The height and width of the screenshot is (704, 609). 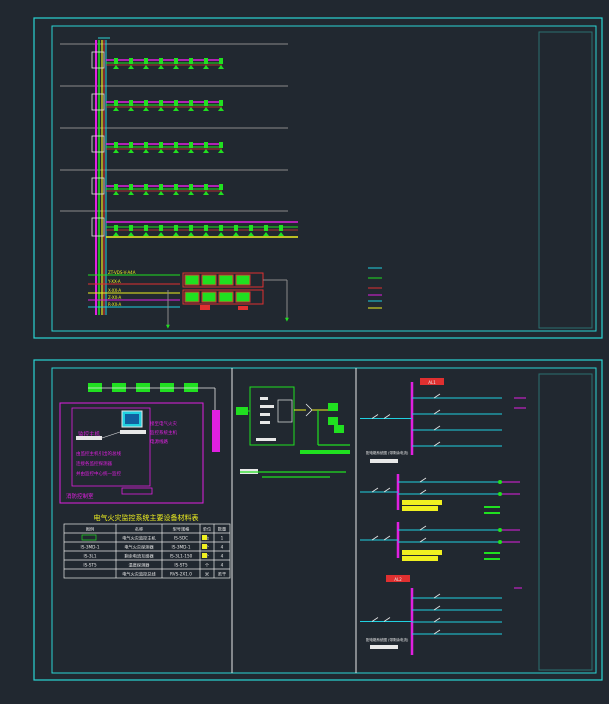 I want to click on table-title: 电气火灾监控系统主要设备材料表, so click(x=146, y=517).